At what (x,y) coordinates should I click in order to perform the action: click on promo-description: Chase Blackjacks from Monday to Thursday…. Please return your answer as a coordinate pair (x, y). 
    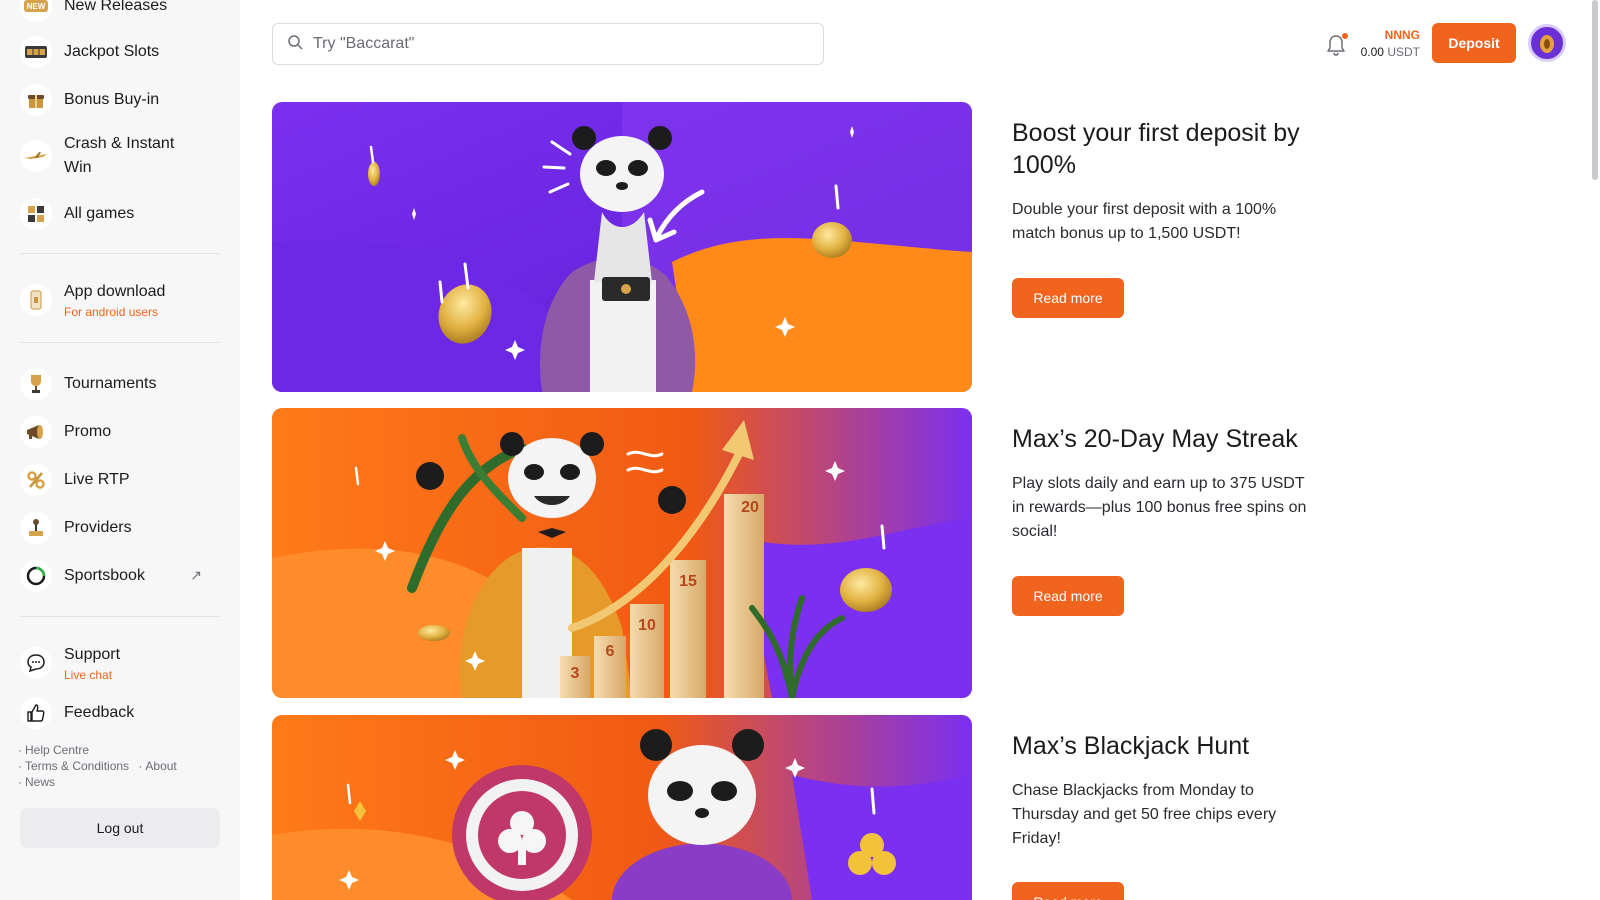
    Looking at the image, I should click on (1144, 814).